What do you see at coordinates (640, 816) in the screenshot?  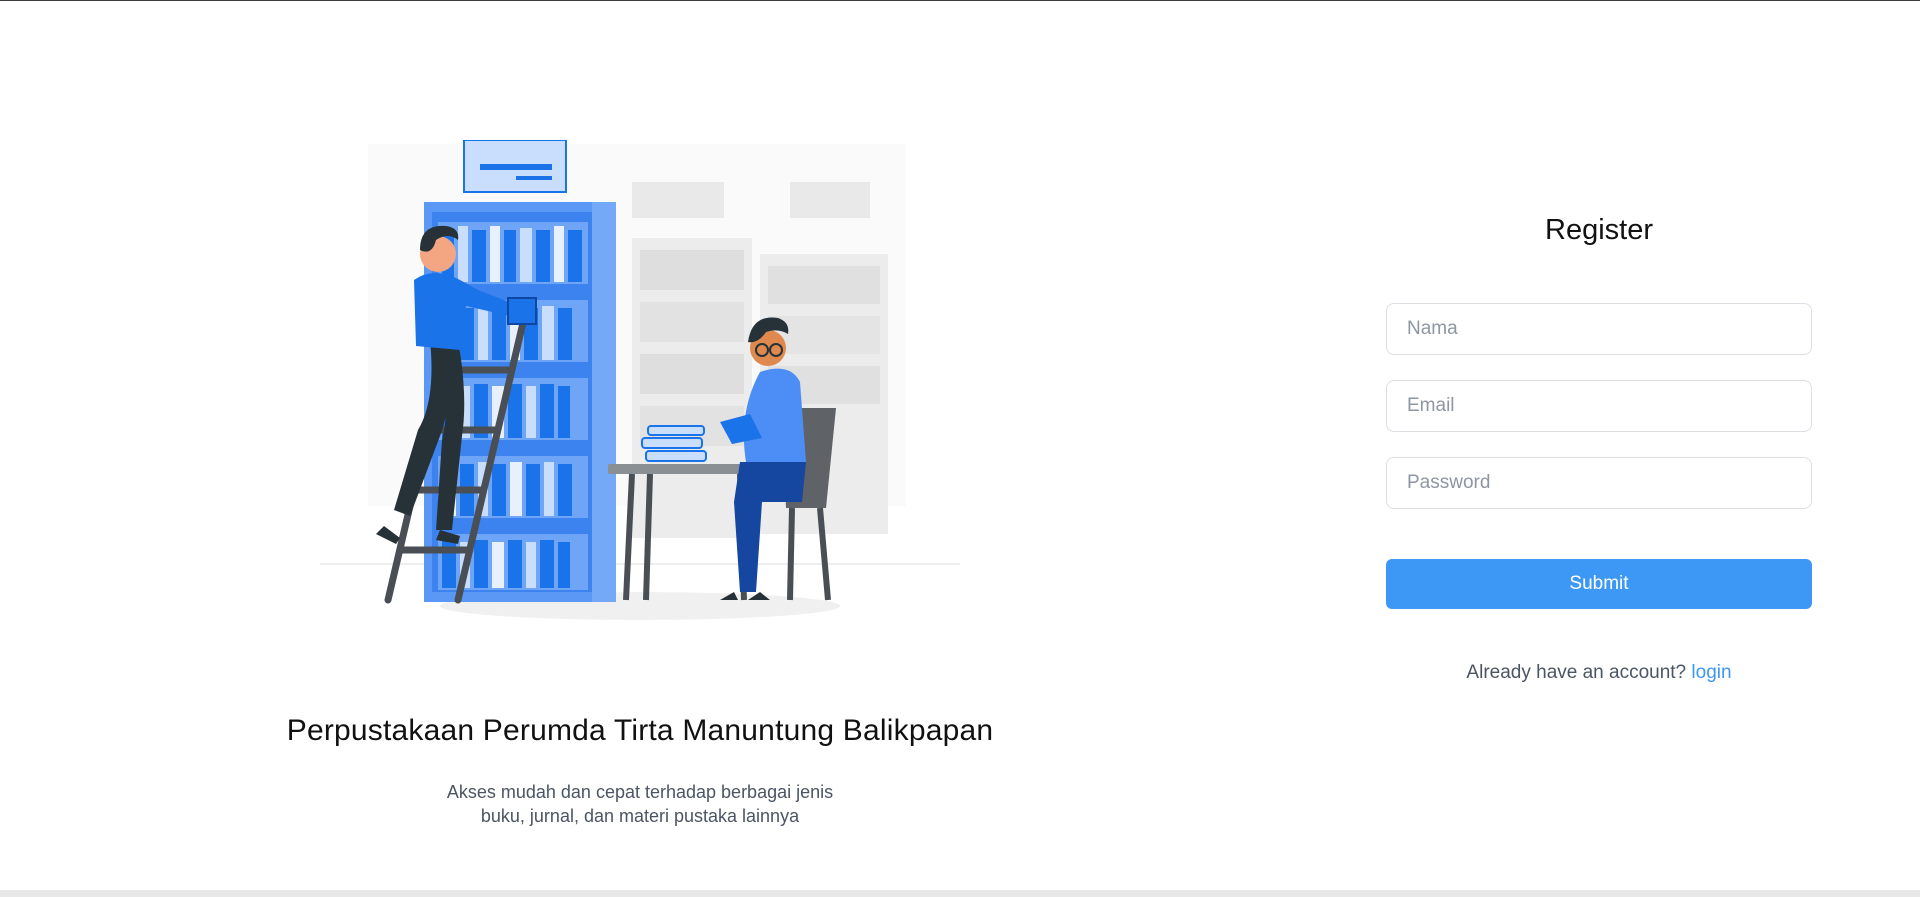 I see `hero-subtitle-line-2: buku, jurnal, dan materi pustaka lainnya` at bounding box center [640, 816].